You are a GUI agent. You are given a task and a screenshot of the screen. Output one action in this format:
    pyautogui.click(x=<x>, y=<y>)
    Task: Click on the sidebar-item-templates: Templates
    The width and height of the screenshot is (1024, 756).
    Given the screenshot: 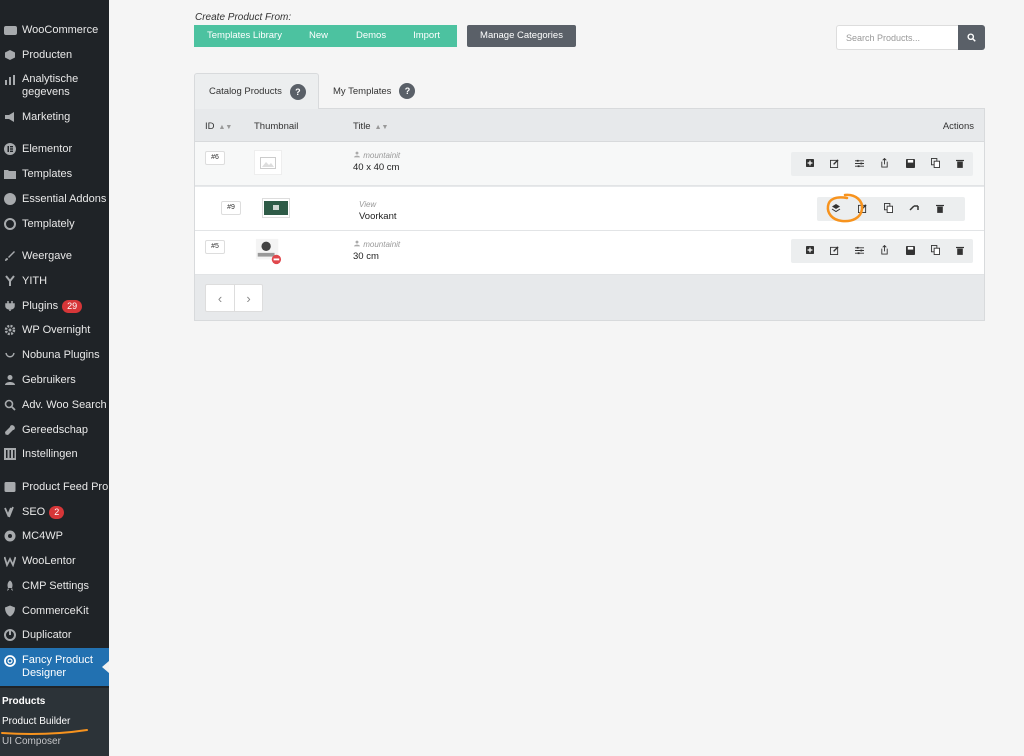 What is the action you would take?
    pyautogui.click(x=54, y=174)
    